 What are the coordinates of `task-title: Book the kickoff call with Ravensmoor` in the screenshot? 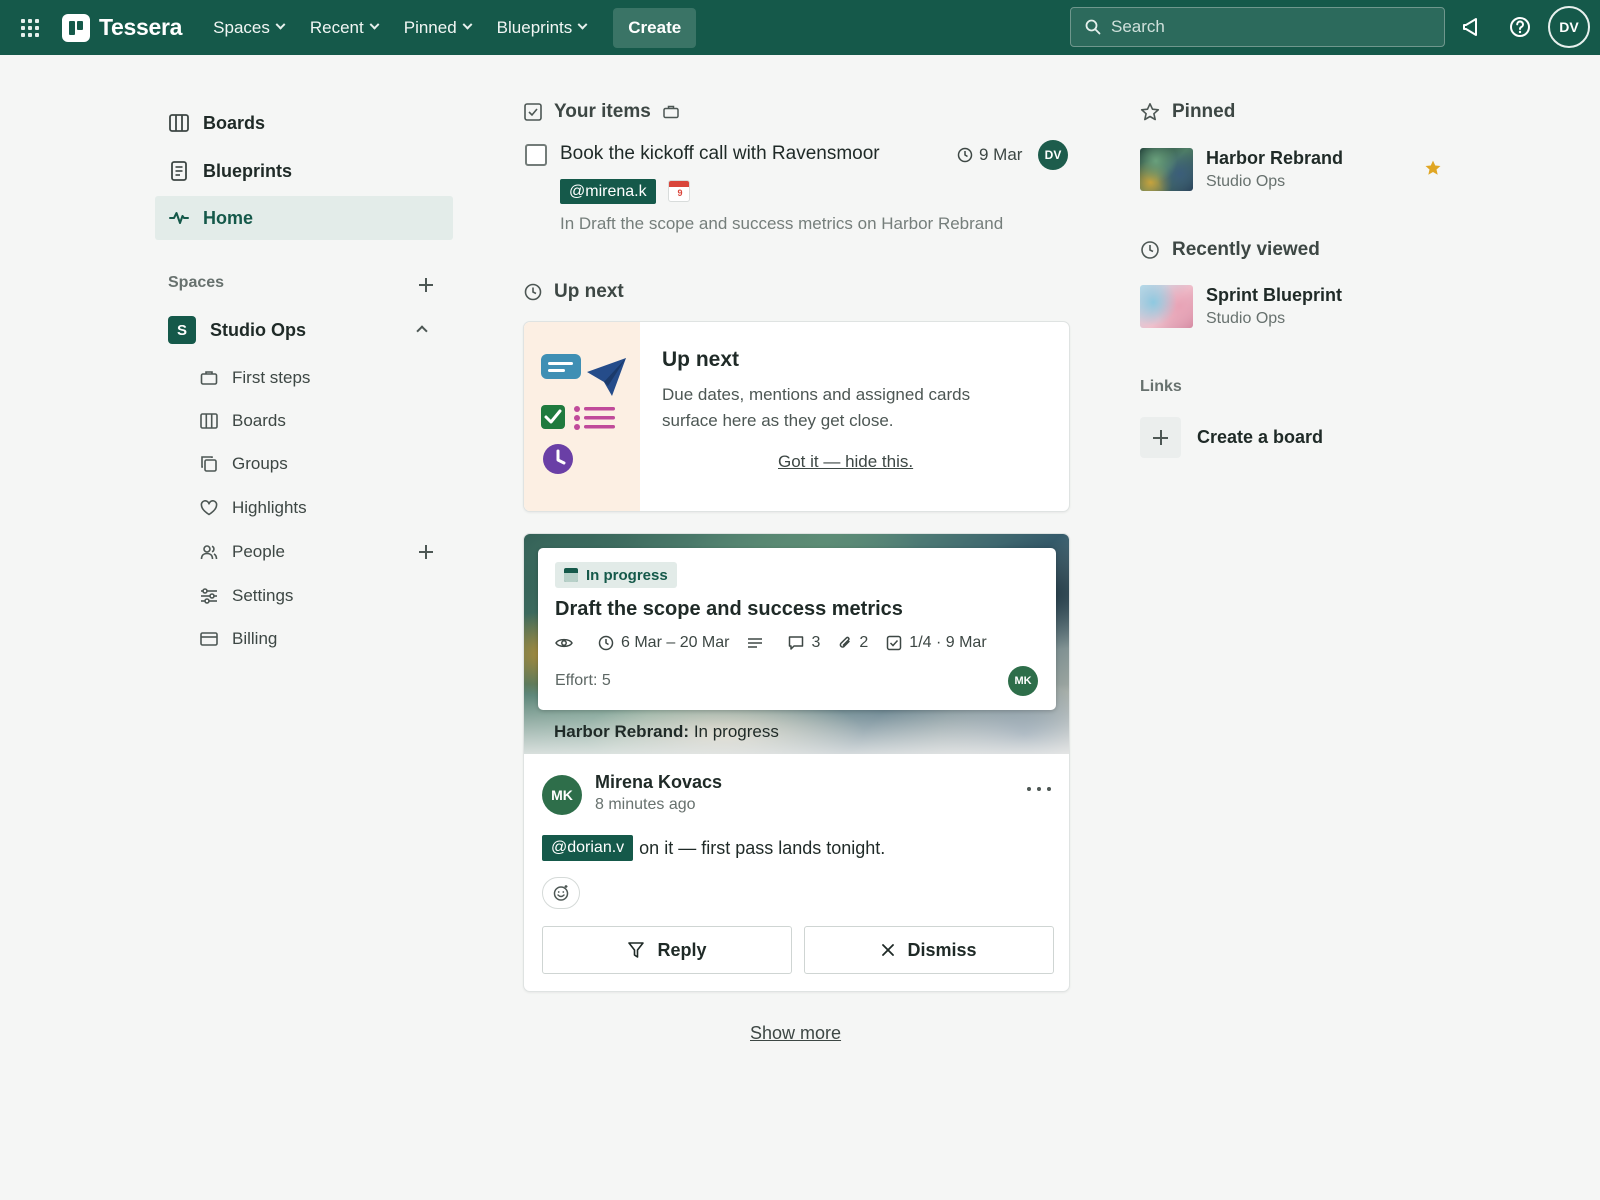 It's located at (720, 154).